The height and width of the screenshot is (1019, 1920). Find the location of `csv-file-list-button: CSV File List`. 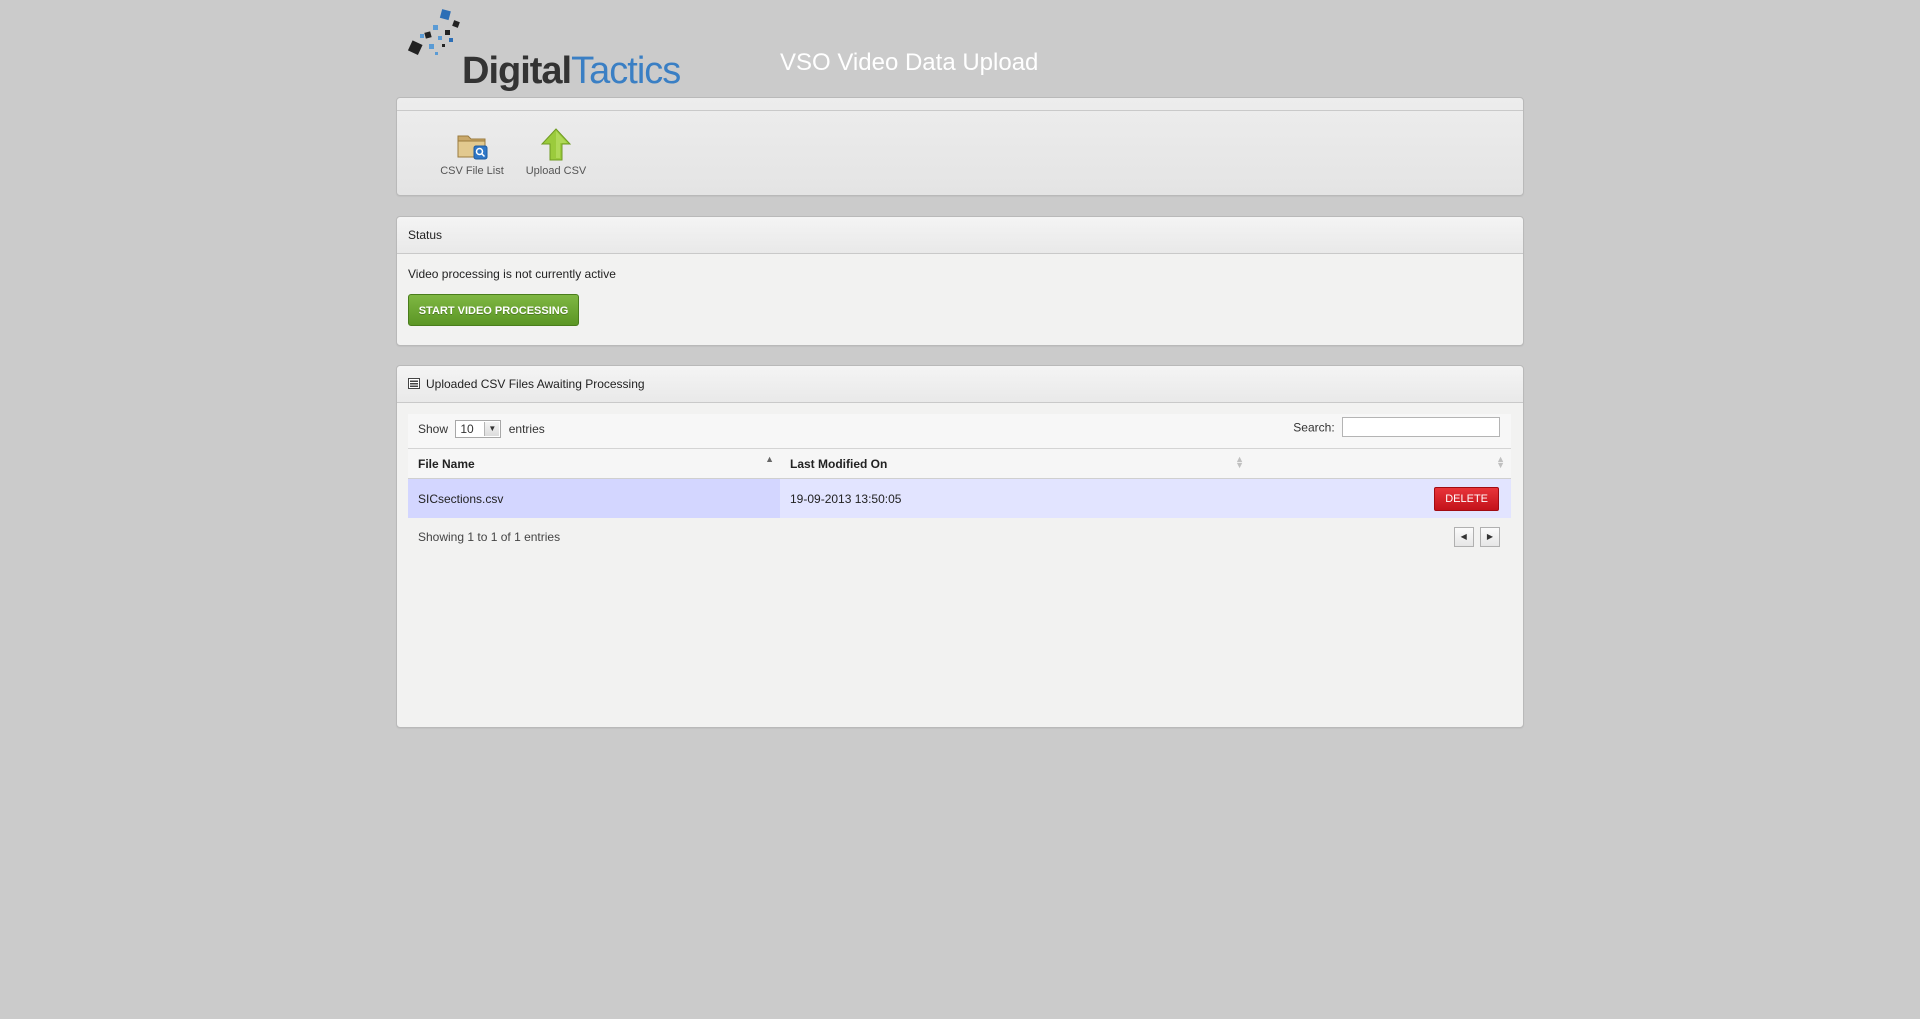

csv-file-list-button: CSV File List is located at coordinates (472, 152).